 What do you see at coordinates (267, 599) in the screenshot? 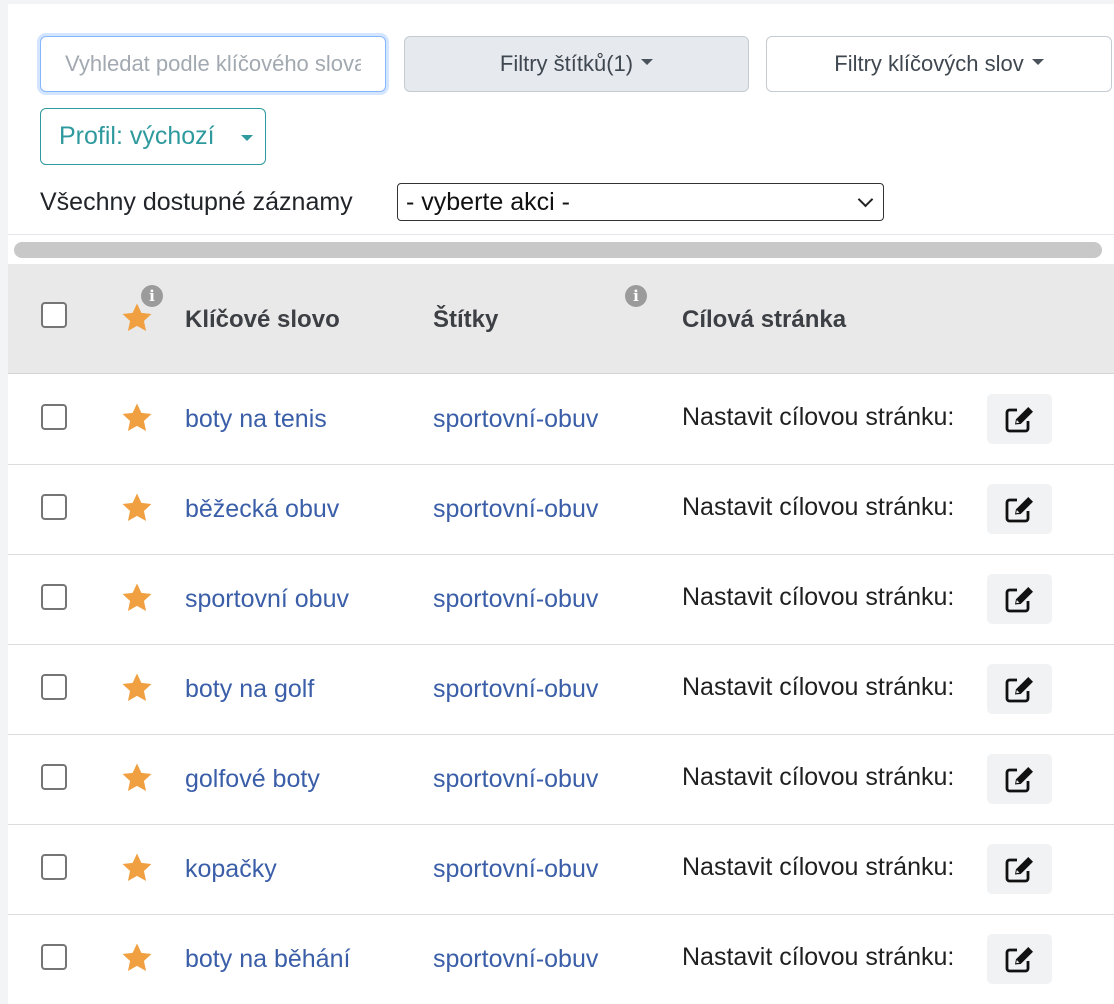
I see `keyword-link: sportovní obuv` at bounding box center [267, 599].